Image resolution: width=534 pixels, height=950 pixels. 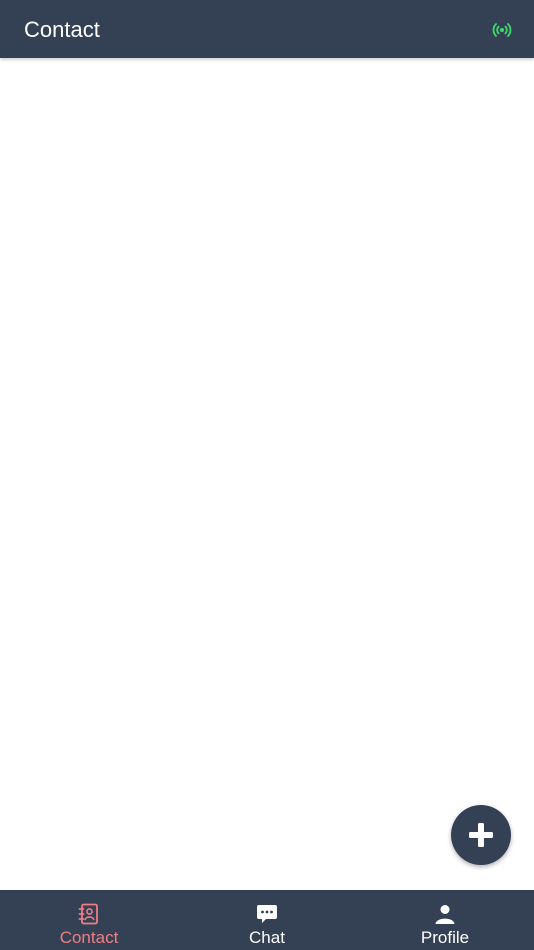 What do you see at coordinates (445, 914) in the screenshot?
I see `person-icon` at bounding box center [445, 914].